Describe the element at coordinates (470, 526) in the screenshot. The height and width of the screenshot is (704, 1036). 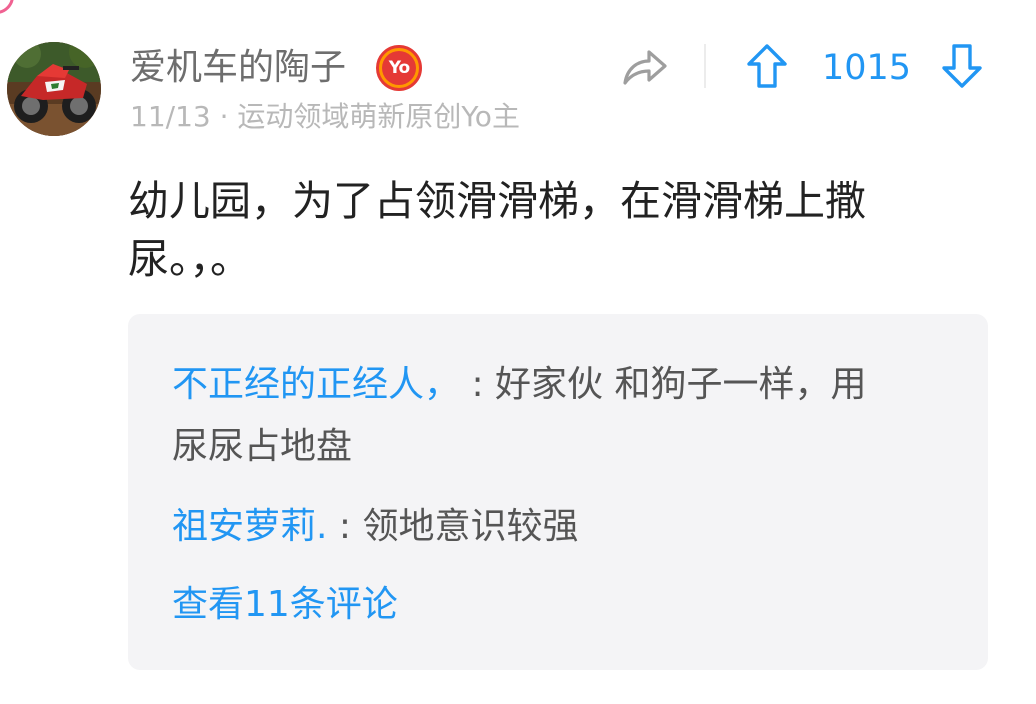
I see `comment-text: 领地意识较强` at that location.